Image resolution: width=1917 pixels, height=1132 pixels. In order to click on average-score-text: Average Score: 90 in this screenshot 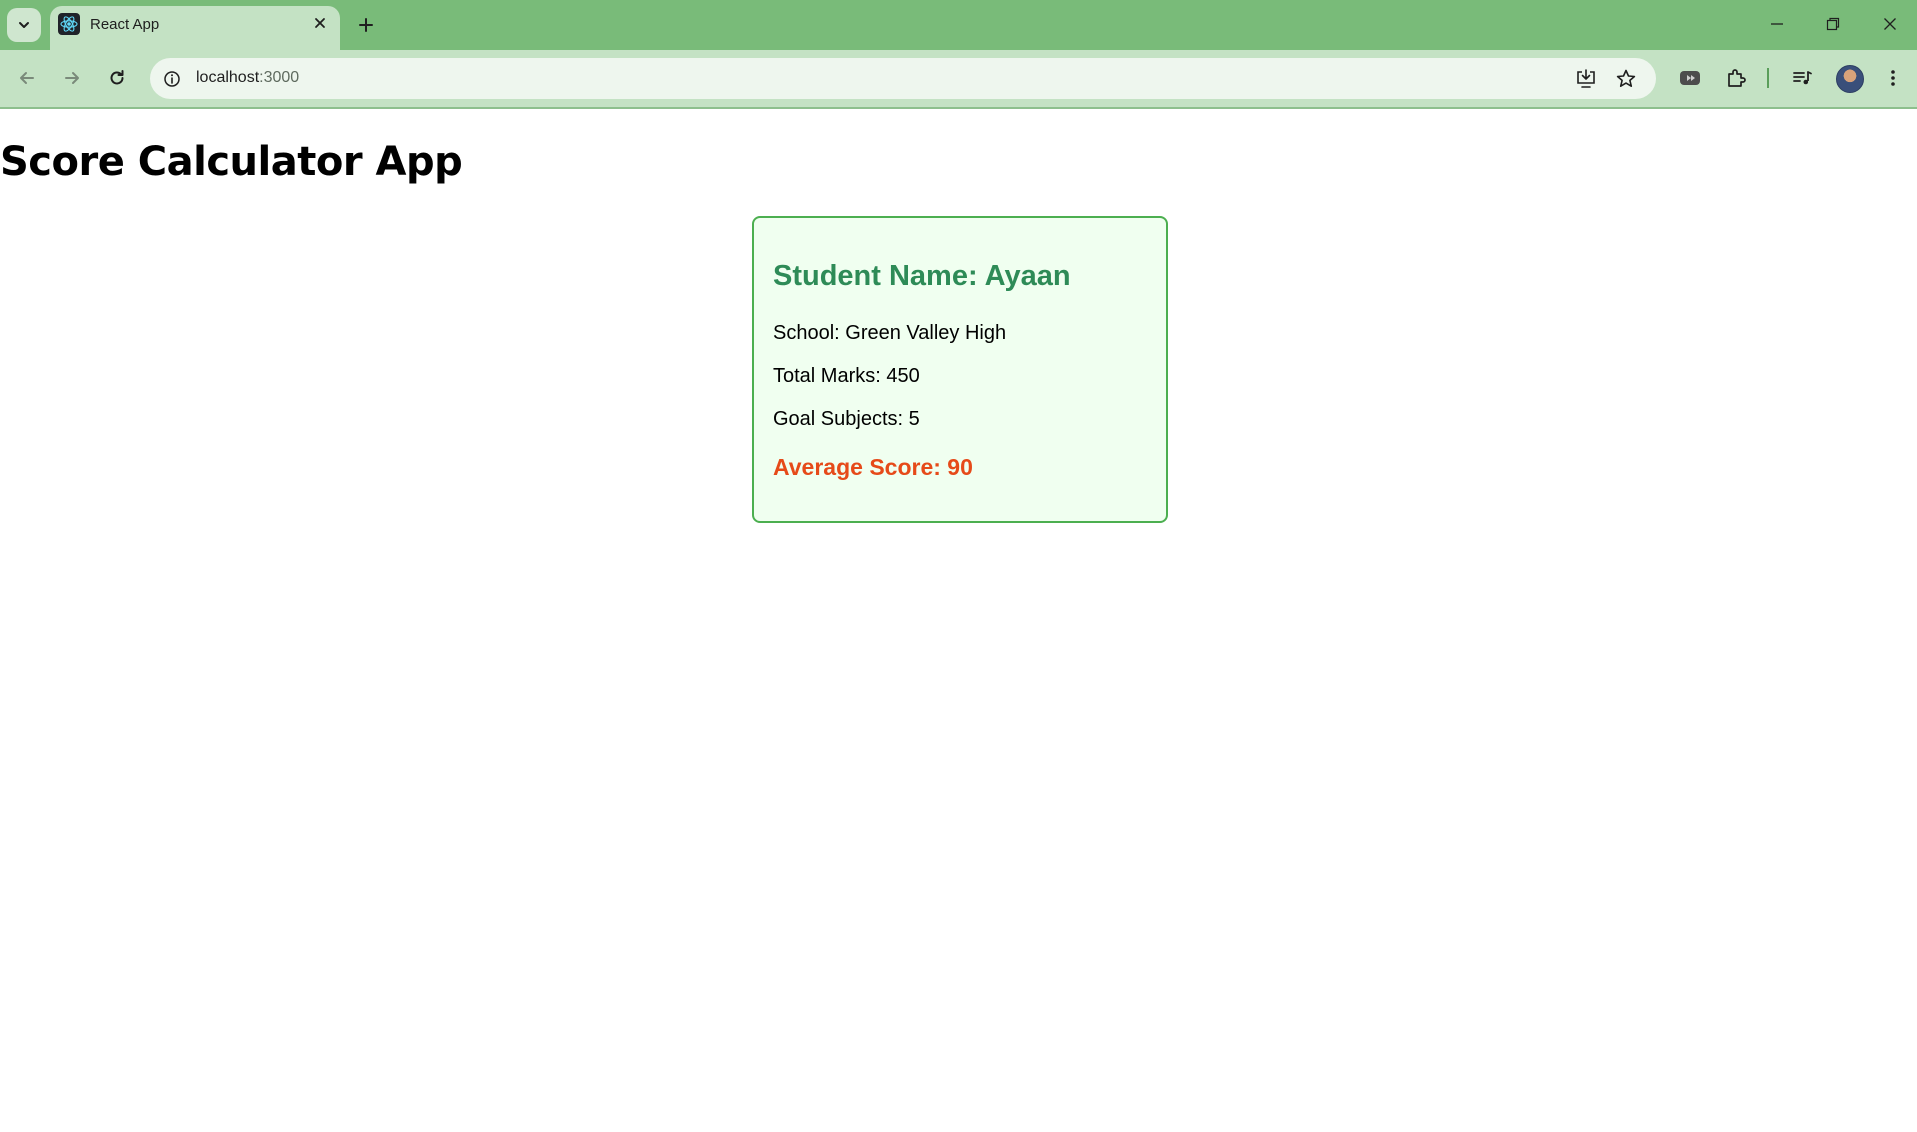, I will do `click(873, 467)`.